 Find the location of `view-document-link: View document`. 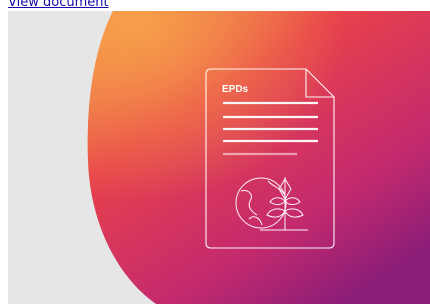

view-document-link: View document is located at coordinates (58, 5).